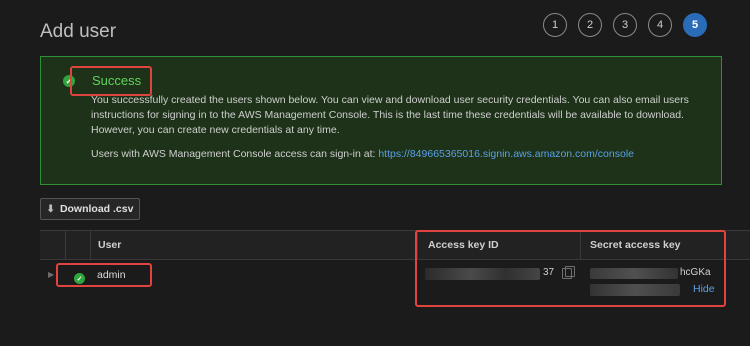 The height and width of the screenshot is (346, 750). I want to click on header-user: User, so click(109, 245).